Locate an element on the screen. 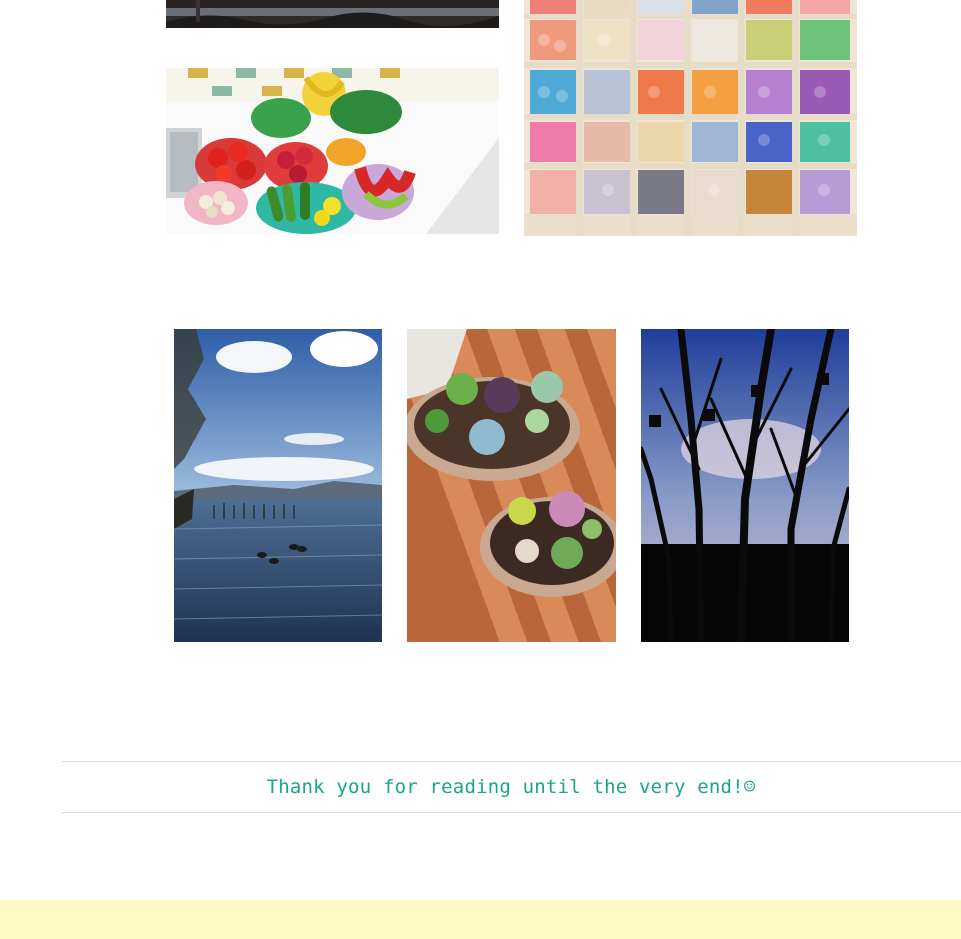 The width and height of the screenshot is (961, 939). photo-lake is located at coordinates (278, 485).